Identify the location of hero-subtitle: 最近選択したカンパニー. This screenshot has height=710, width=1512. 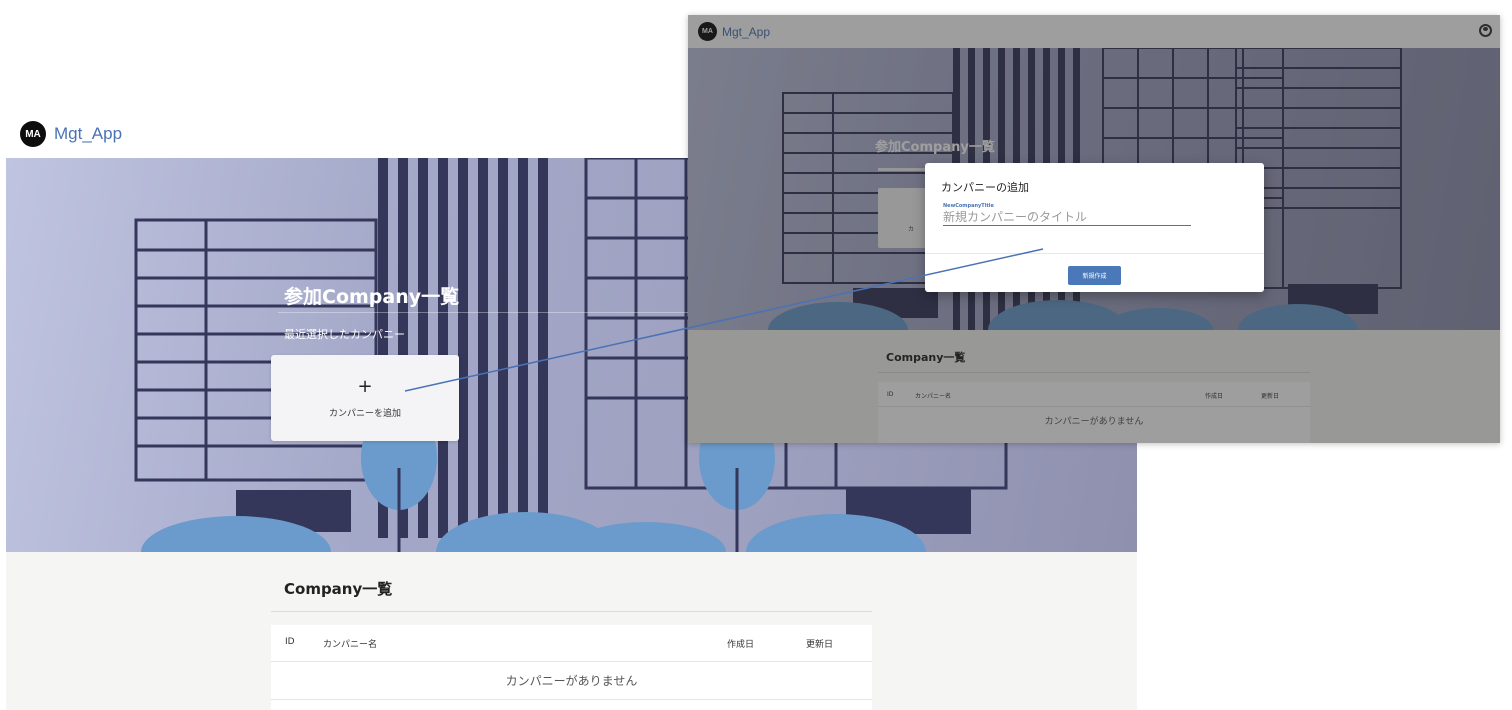
(344, 334).